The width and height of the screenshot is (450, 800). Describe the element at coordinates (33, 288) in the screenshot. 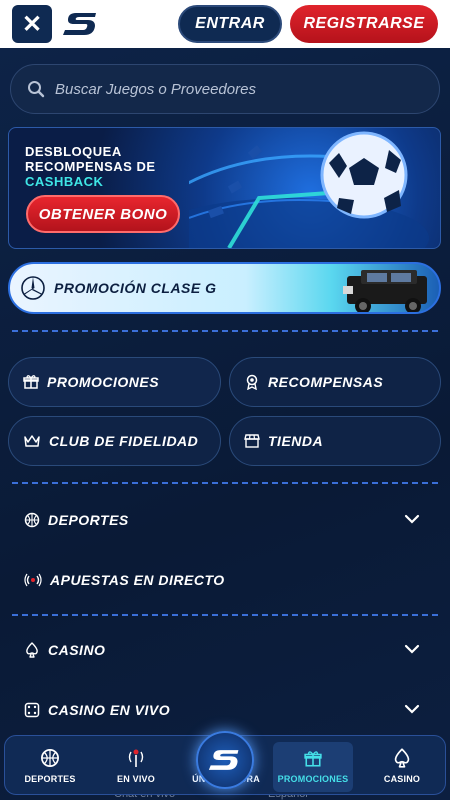

I see `mercedes-logo-icon` at that location.